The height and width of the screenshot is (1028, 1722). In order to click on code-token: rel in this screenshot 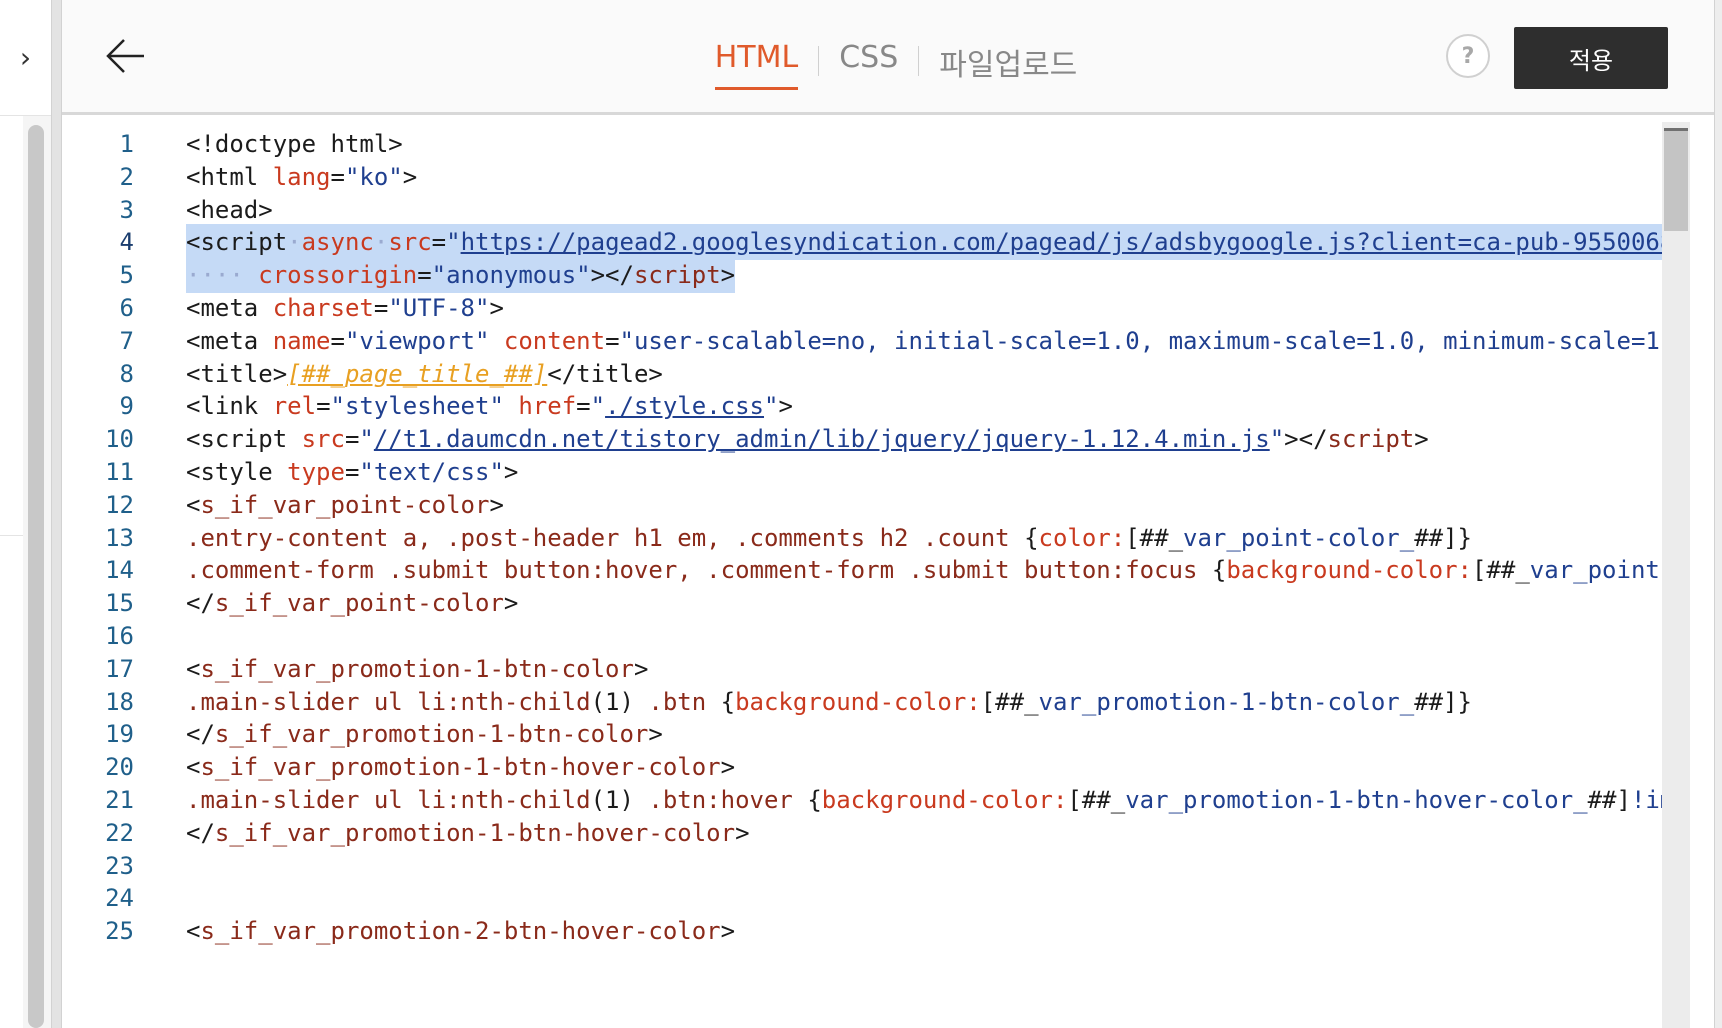, I will do `click(294, 406)`.